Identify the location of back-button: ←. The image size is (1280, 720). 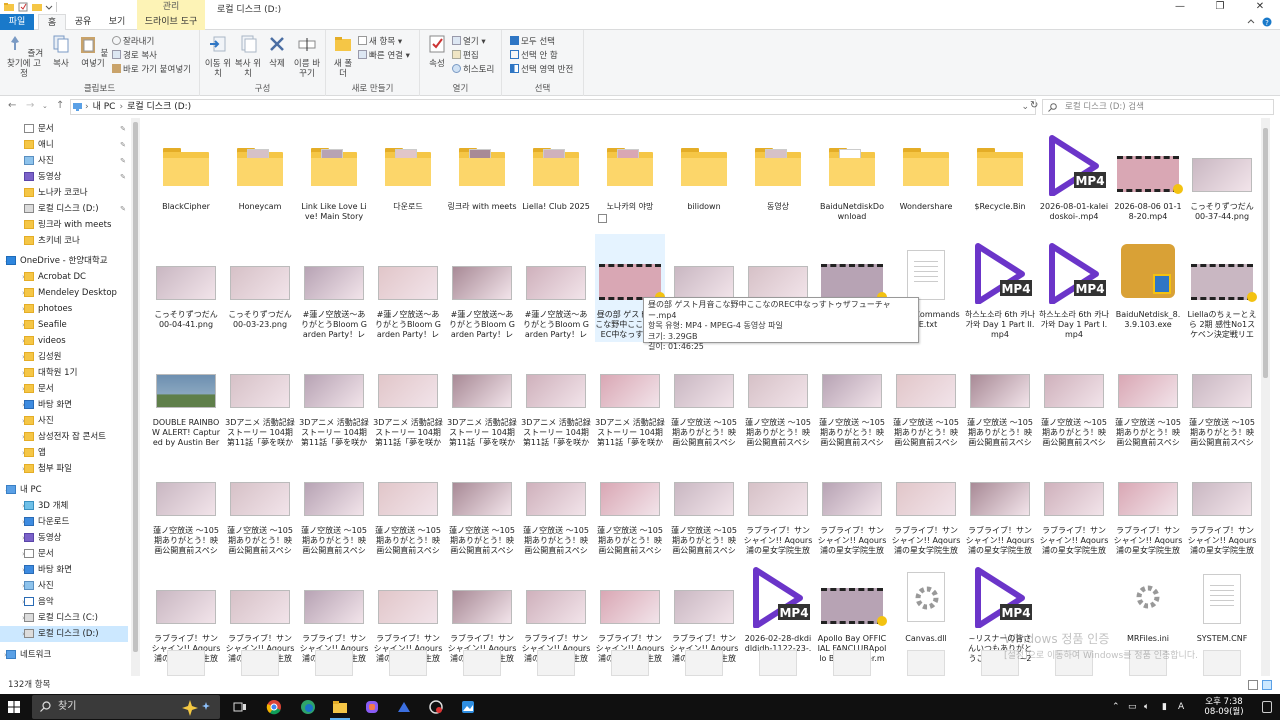
(12, 105).